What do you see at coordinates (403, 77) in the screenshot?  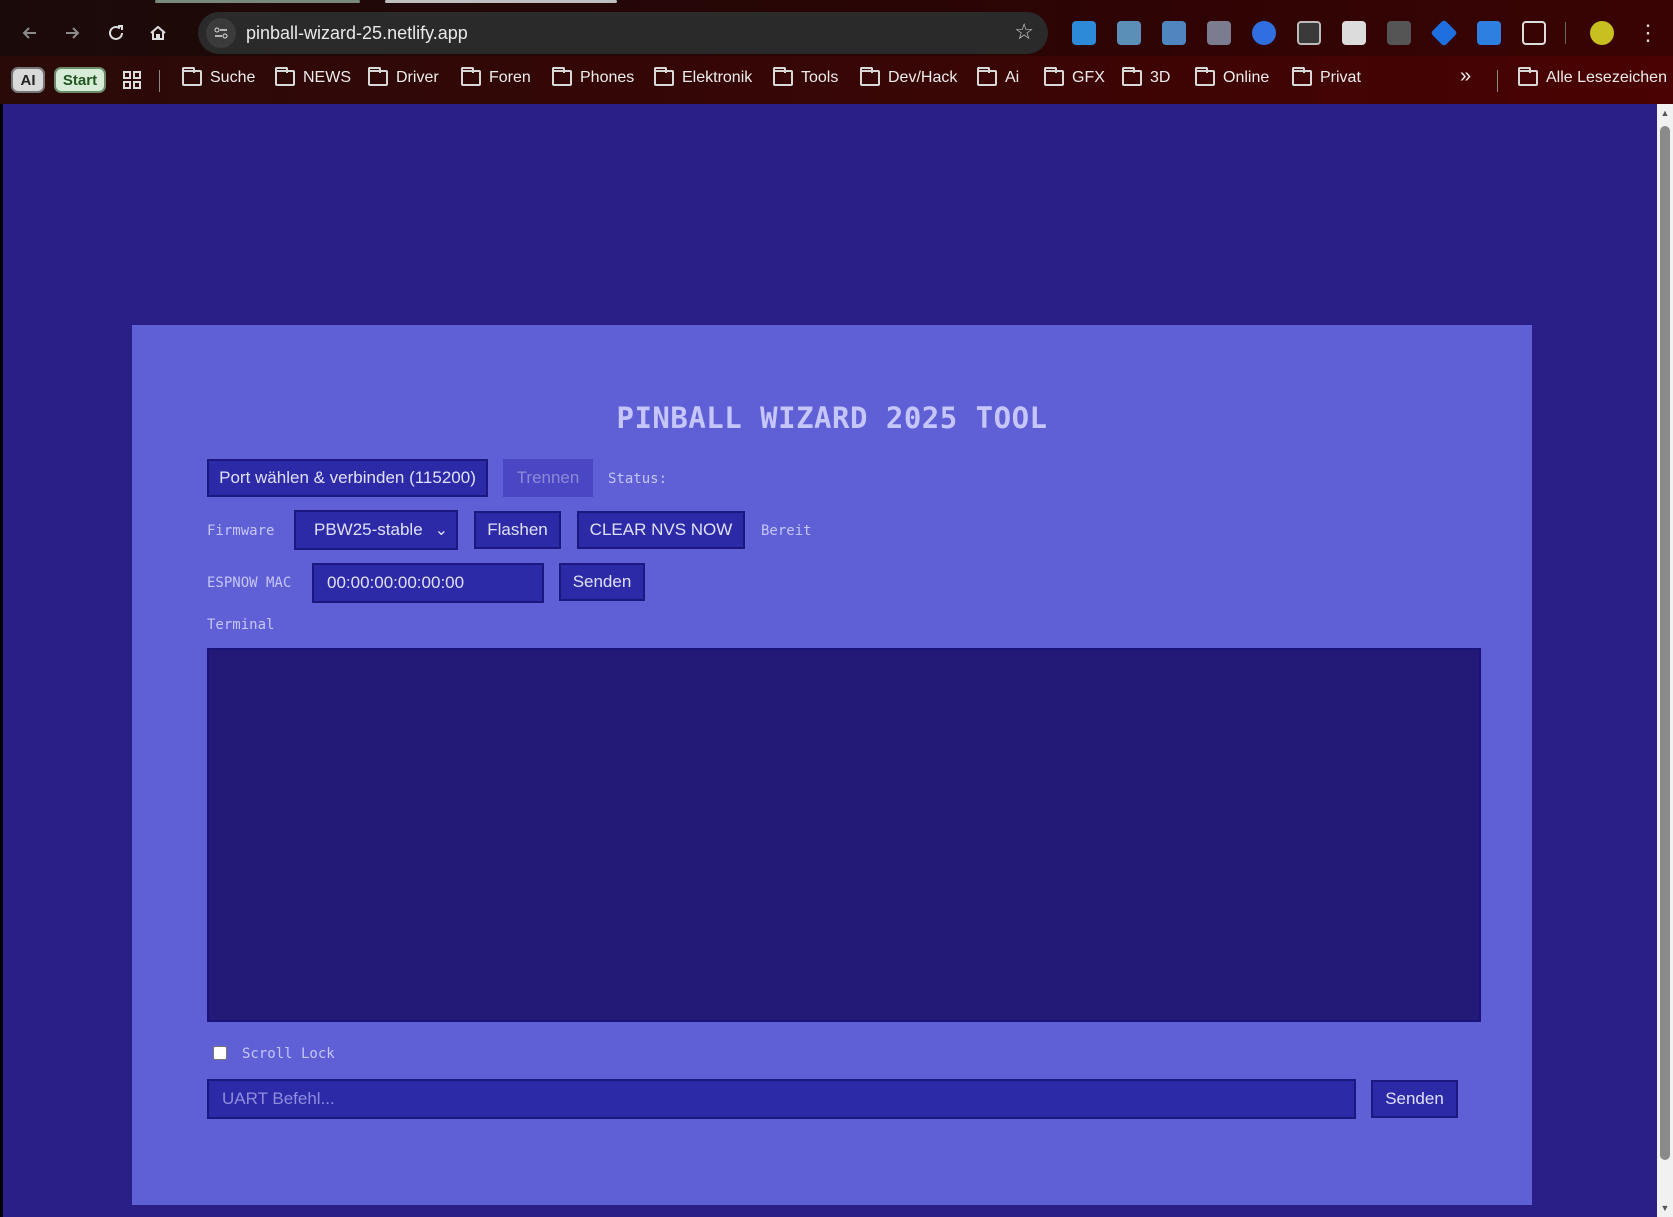 I see `bookmark-folder-driver: Driver` at bounding box center [403, 77].